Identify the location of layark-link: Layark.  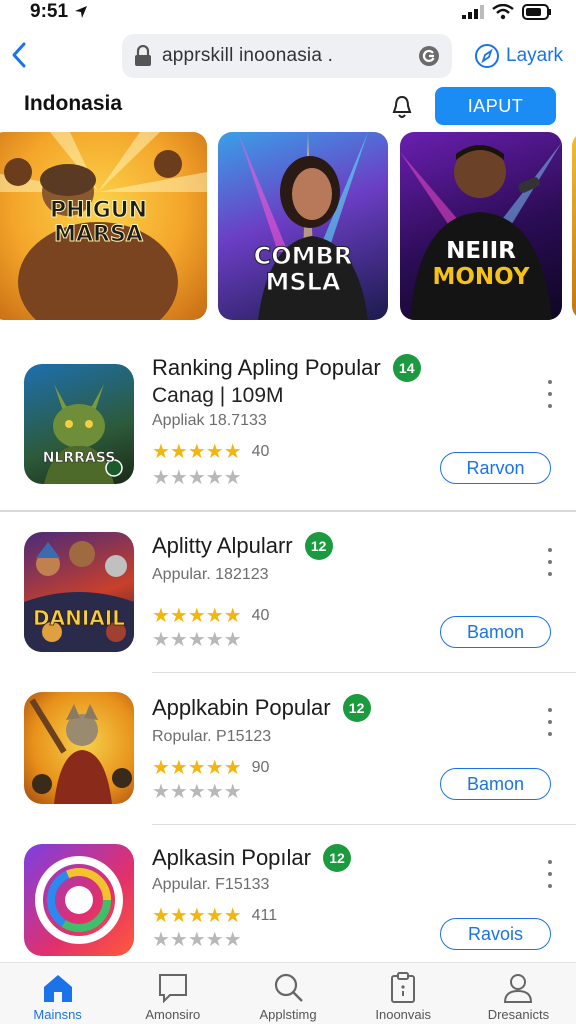
(518, 56).